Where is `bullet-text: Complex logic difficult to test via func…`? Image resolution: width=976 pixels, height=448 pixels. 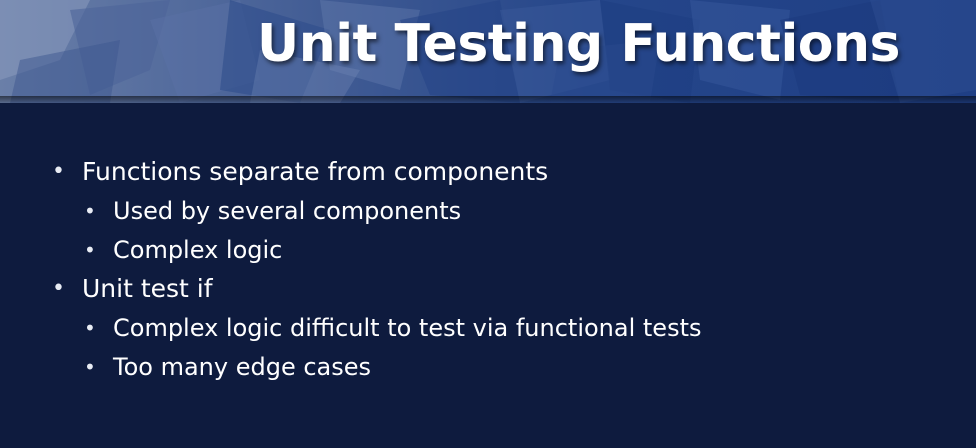 bullet-text: Complex logic difficult to test via func… is located at coordinates (407, 328).